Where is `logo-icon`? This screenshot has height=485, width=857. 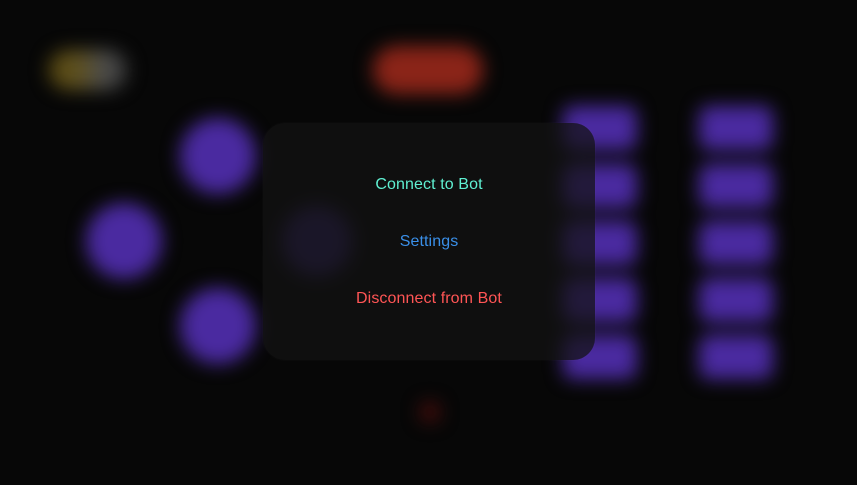
logo-icon is located at coordinates (88, 70).